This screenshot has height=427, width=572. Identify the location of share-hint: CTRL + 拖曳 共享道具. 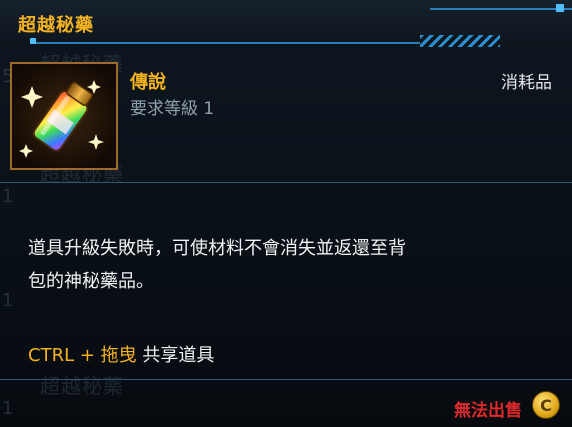
(121, 354).